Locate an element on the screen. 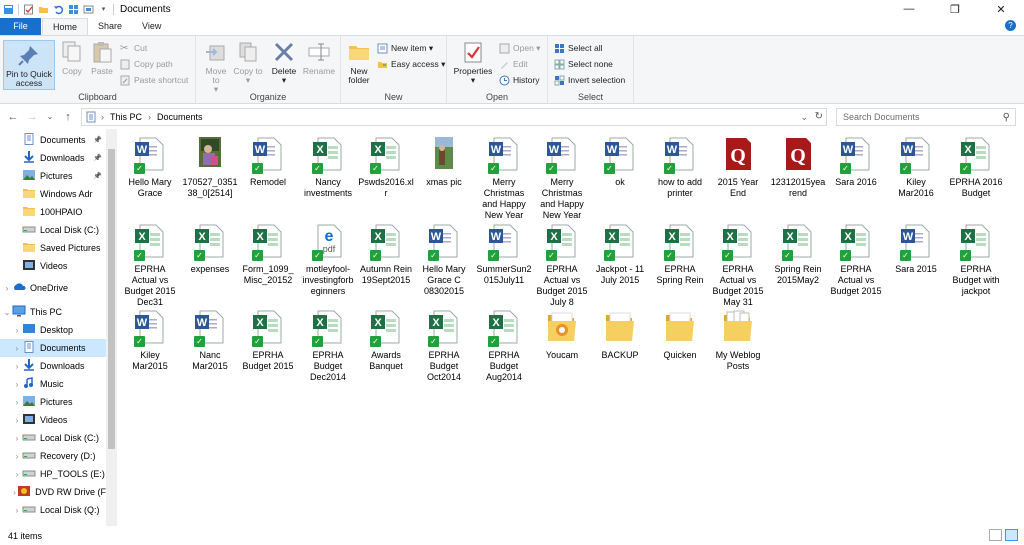 The height and width of the screenshot is (545, 1024). nav-item-saved-pictures: Saved Pictures is located at coordinates (53, 248).